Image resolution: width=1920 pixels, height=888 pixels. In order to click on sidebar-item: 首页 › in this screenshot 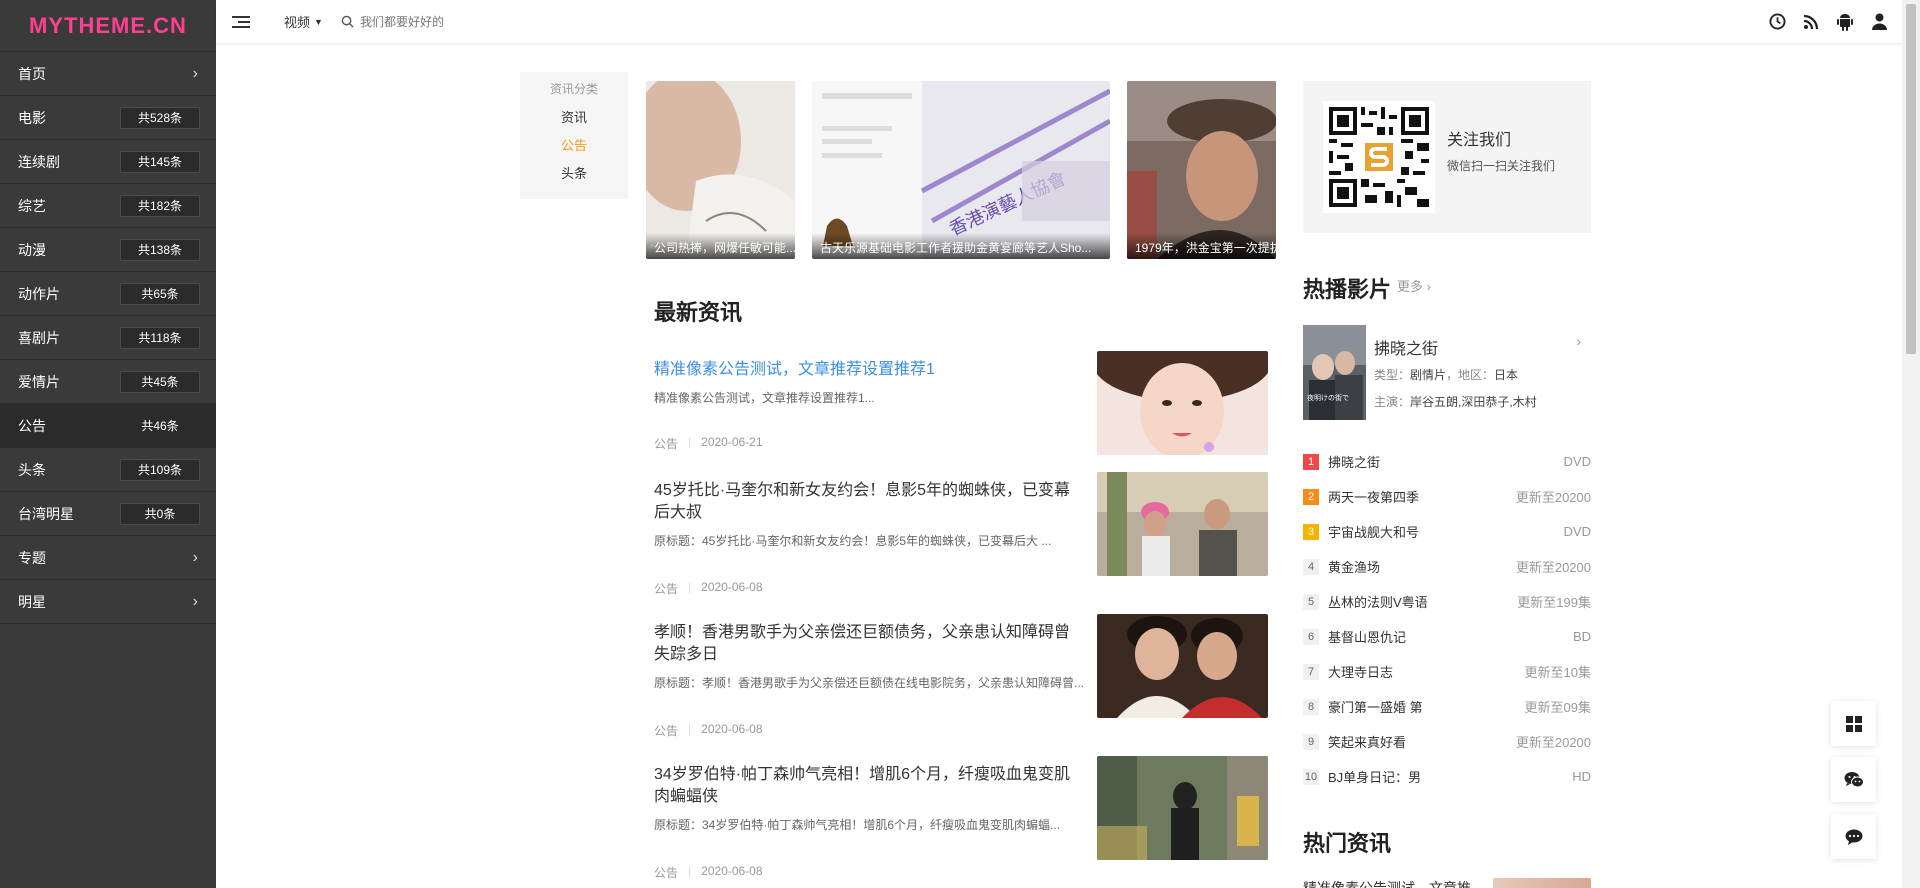, I will do `click(108, 74)`.